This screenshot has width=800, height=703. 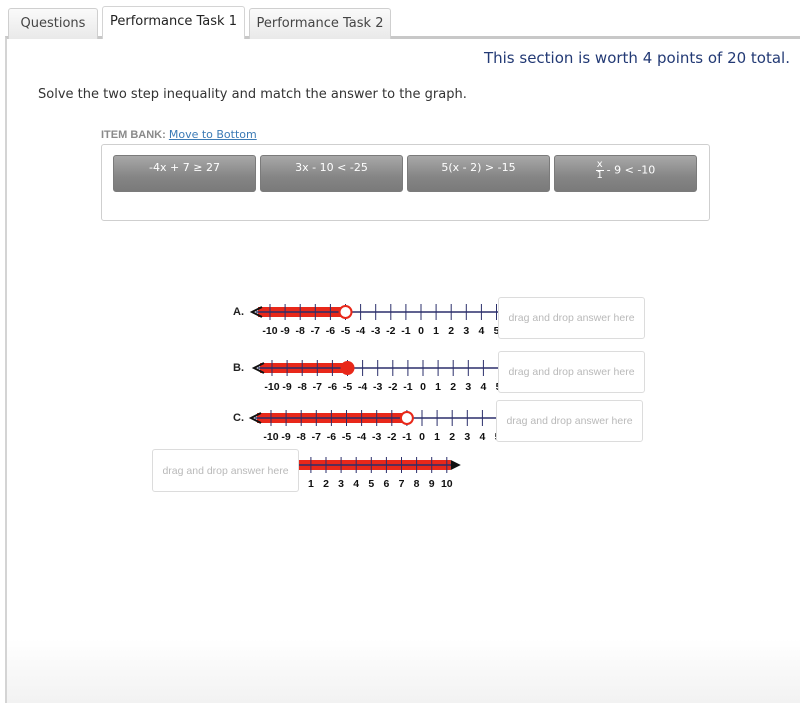 I want to click on drop-zone-a: drag and drop answer here, so click(x=571, y=318).